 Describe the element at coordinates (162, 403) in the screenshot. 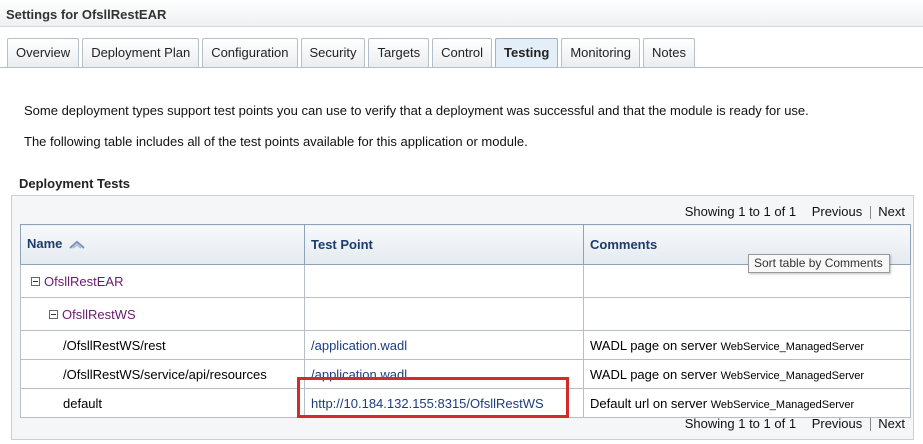

I see `name-cell: default` at that location.